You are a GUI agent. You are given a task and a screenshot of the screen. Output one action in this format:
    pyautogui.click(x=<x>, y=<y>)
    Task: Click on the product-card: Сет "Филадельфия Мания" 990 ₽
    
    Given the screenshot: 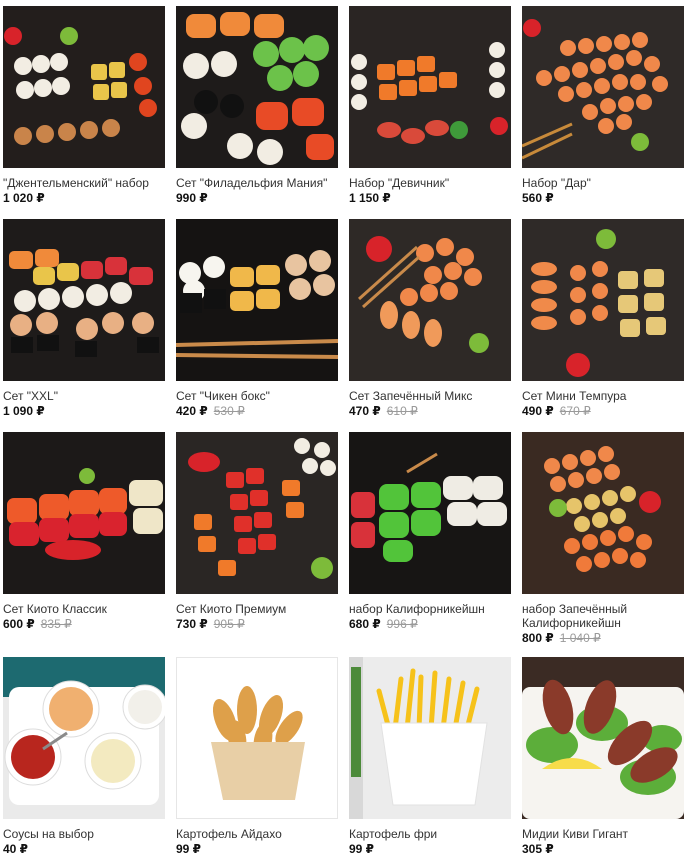 What is the action you would take?
    pyautogui.click(x=257, y=105)
    